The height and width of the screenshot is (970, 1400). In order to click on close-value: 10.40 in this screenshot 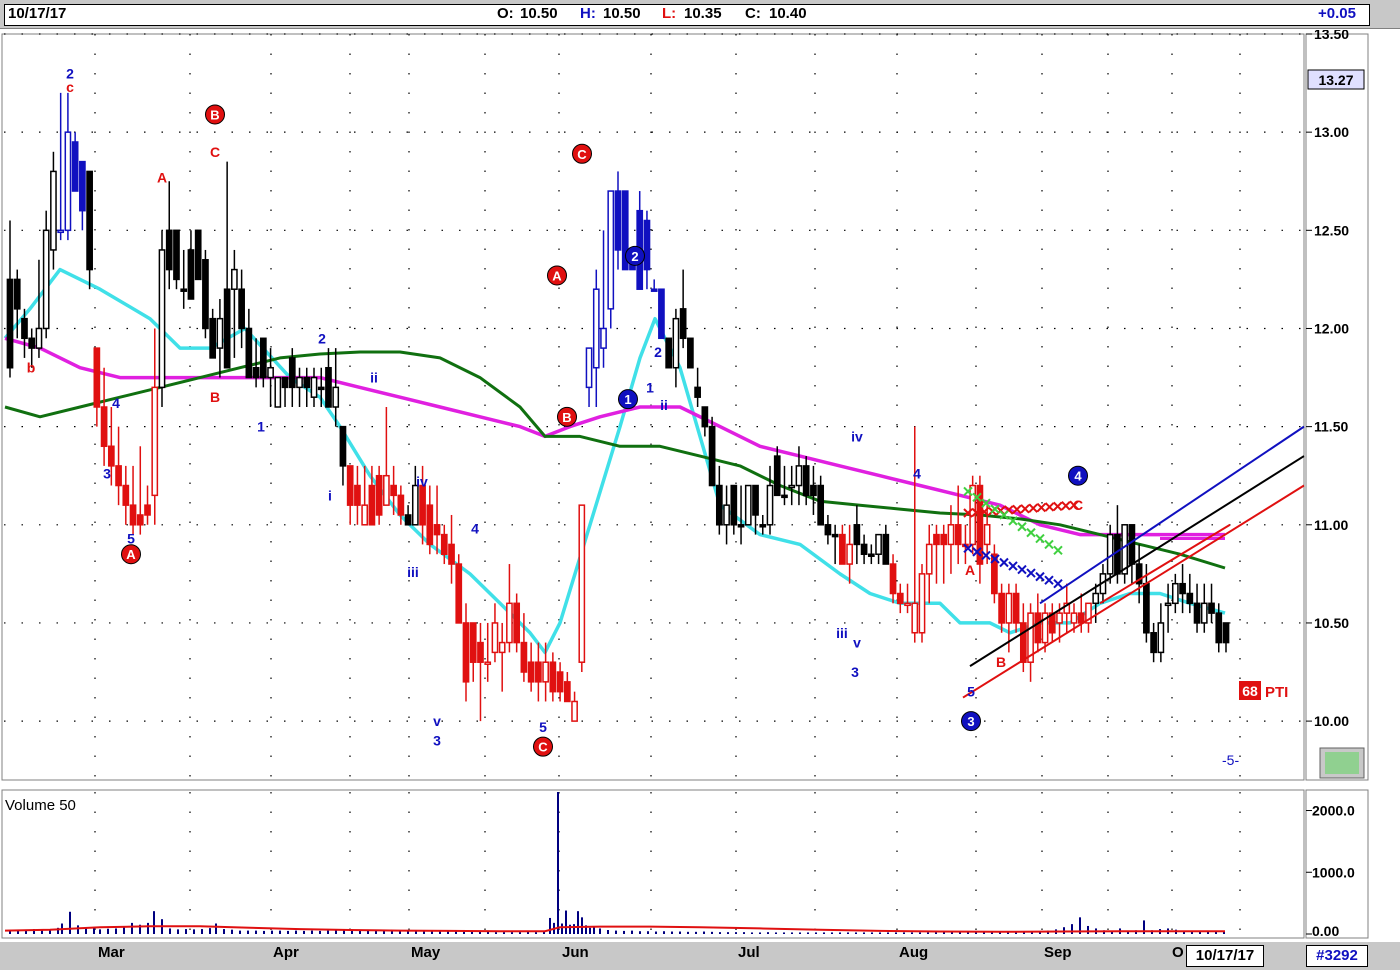, I will do `click(788, 13)`.